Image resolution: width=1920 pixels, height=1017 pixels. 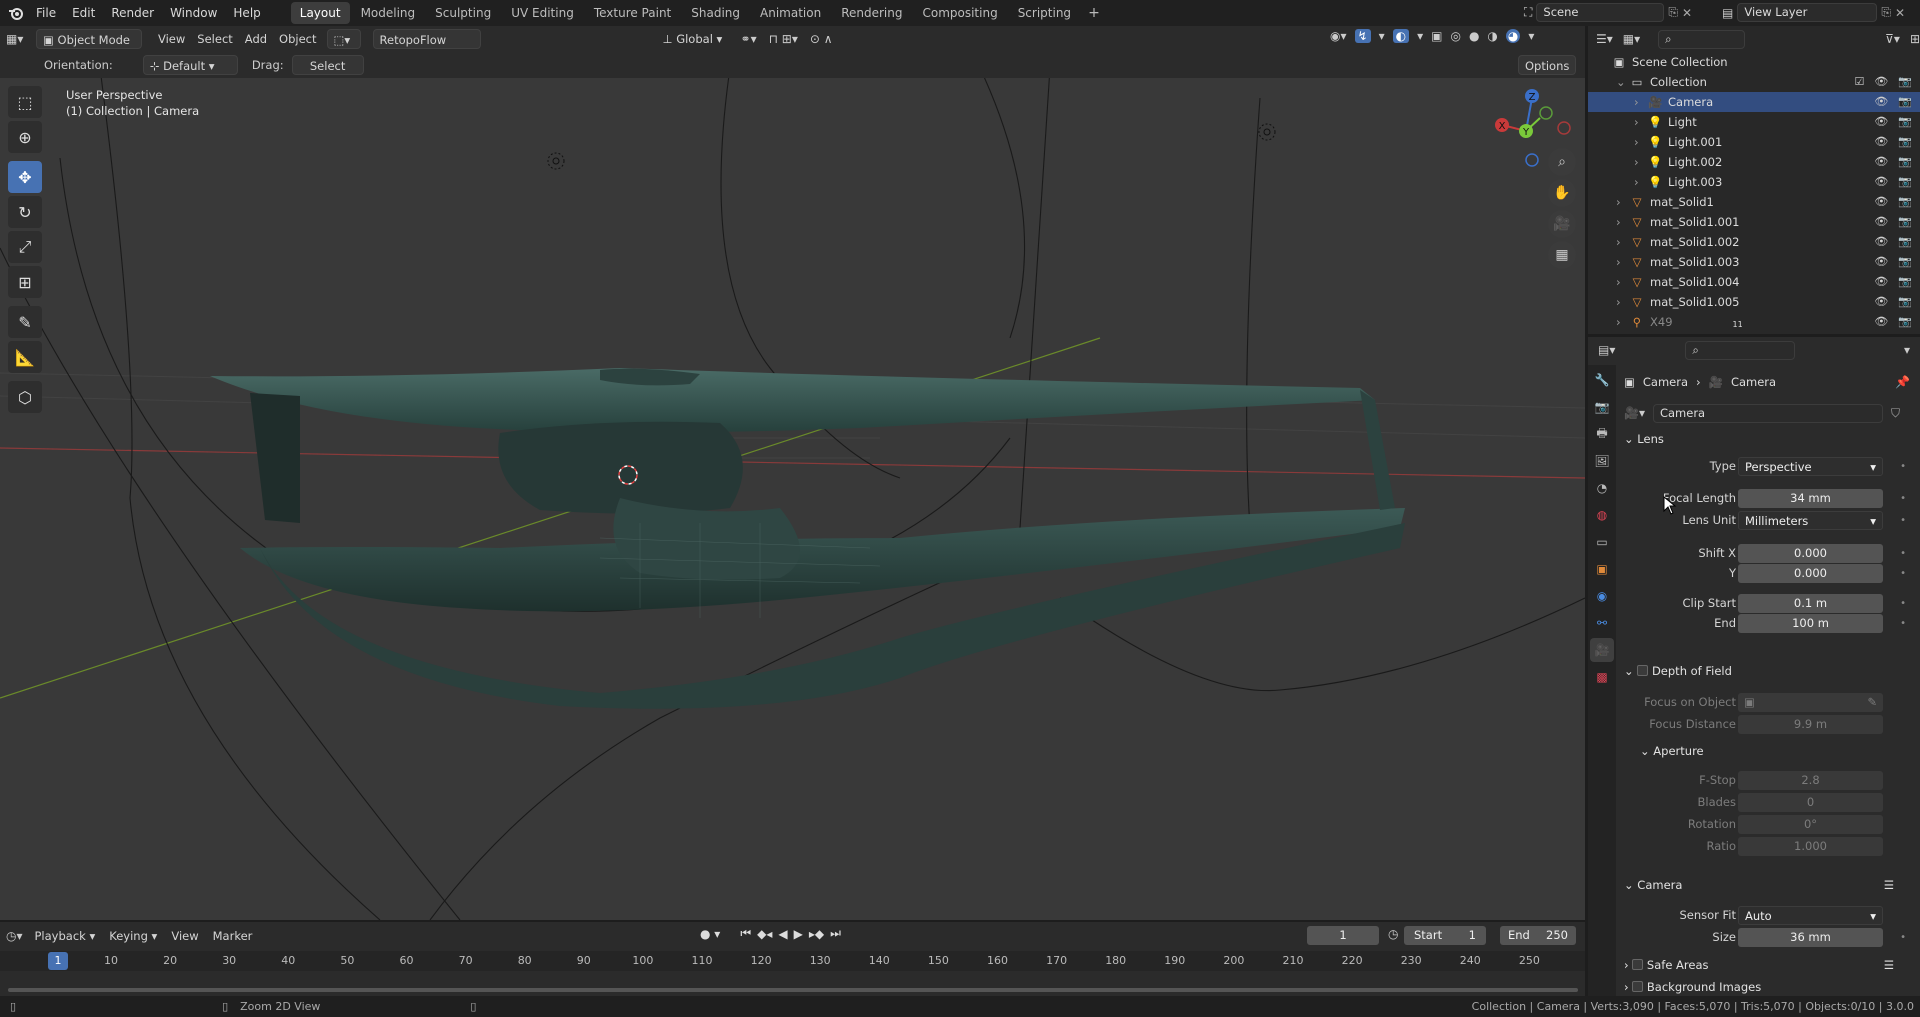 I want to click on display-mode-icon: ▦▾, so click(x=1631, y=39).